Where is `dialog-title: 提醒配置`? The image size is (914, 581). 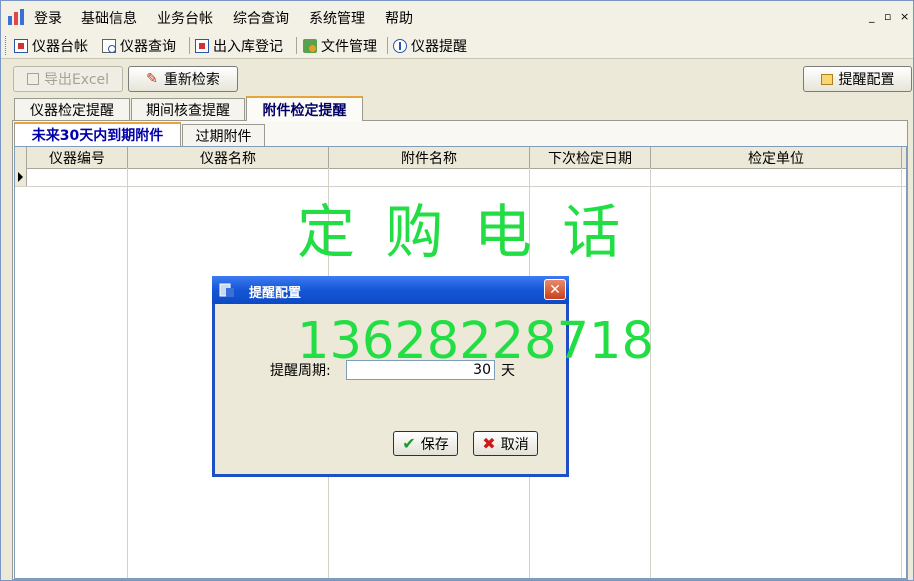 dialog-title: 提醒配置 is located at coordinates (275, 293).